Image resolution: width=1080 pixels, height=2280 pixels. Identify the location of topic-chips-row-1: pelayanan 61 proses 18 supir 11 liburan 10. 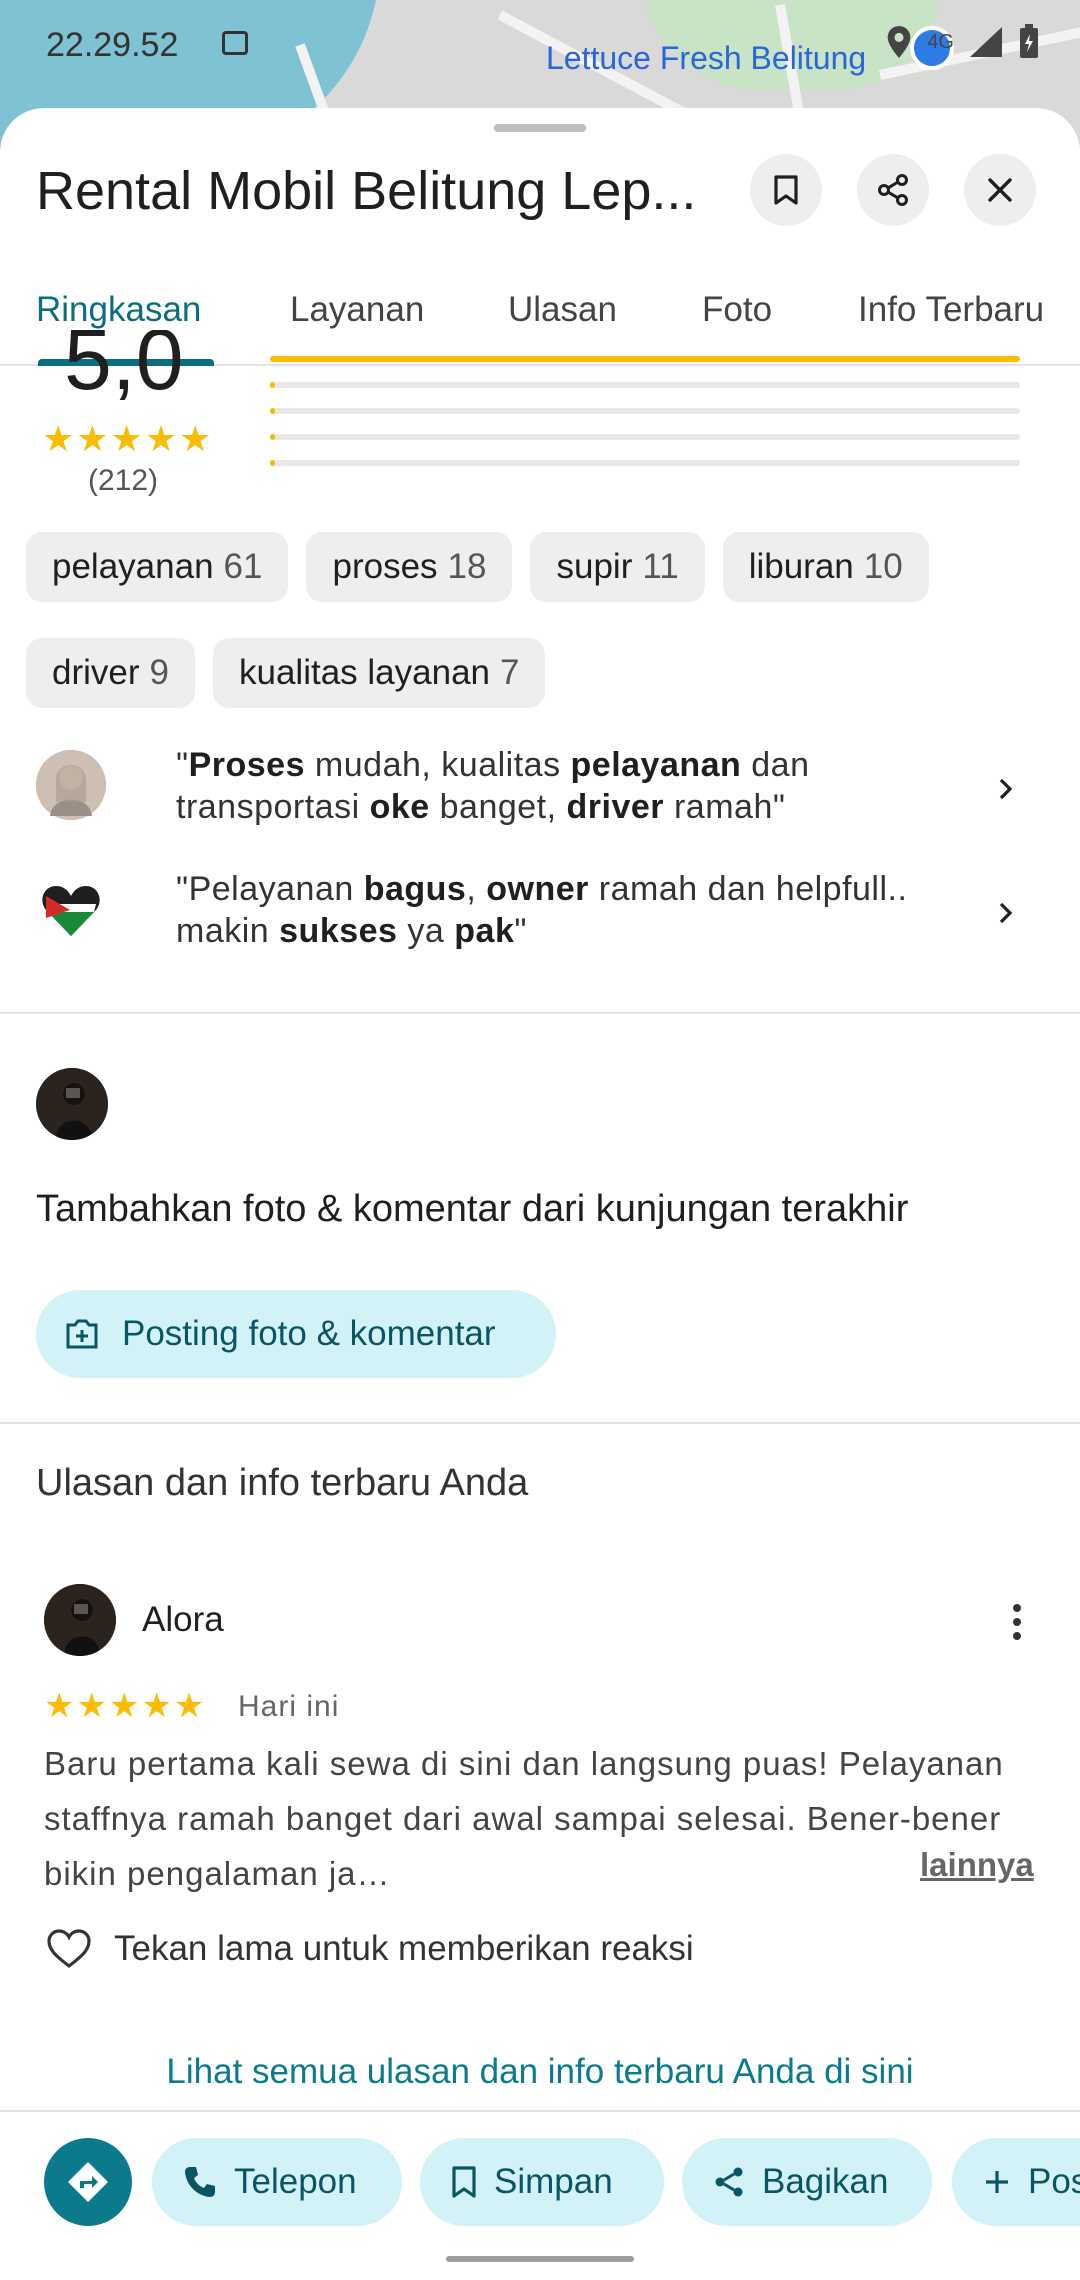
(546, 567).